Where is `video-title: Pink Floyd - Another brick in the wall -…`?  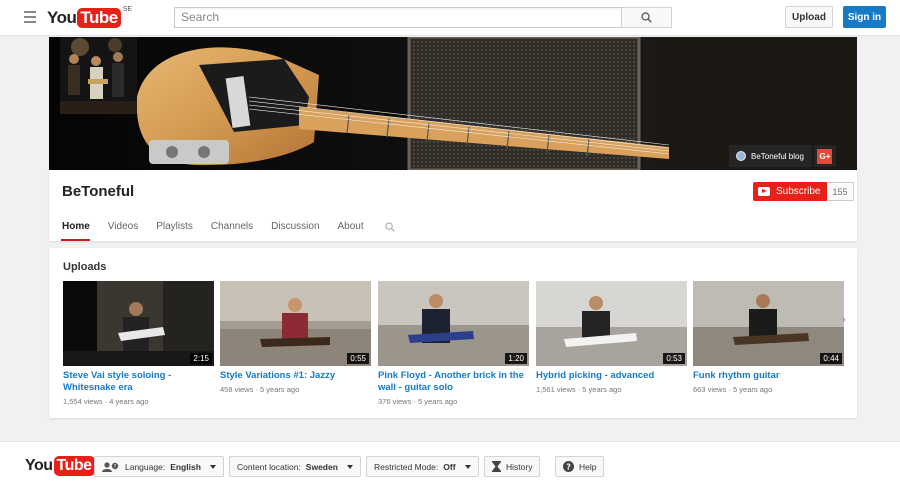
video-title: Pink Floyd - Another brick in the wall -… is located at coordinates (453, 382).